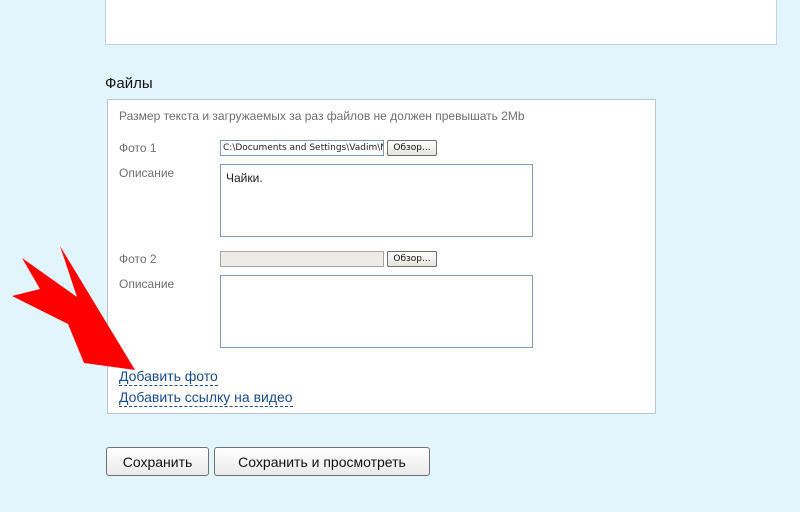 The image size is (800, 512). What do you see at coordinates (129, 83) in the screenshot?
I see `files-section-title: Файлы` at bounding box center [129, 83].